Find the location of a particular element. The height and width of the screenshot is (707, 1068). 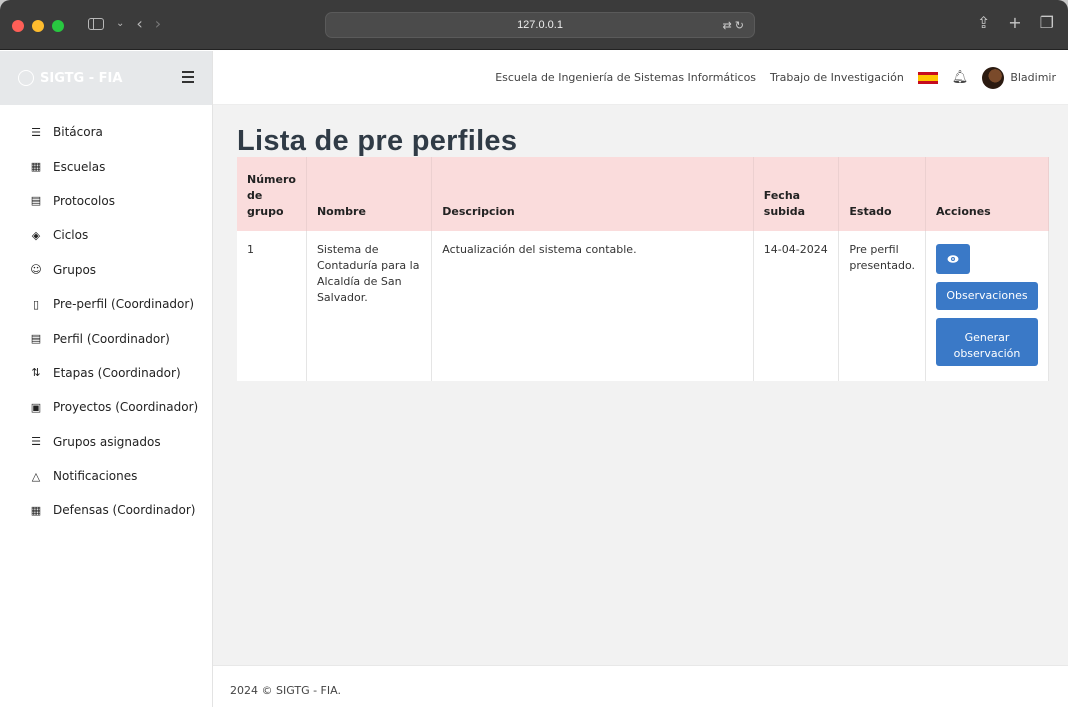

sidebar-item-escuelas: ▦ Escuelas is located at coordinates (106, 166).